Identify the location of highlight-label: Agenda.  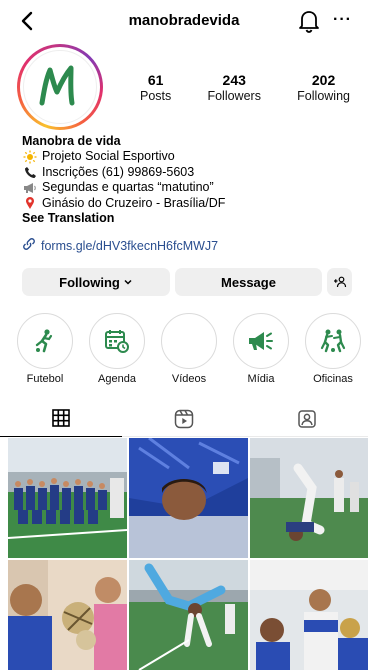
(117, 379).